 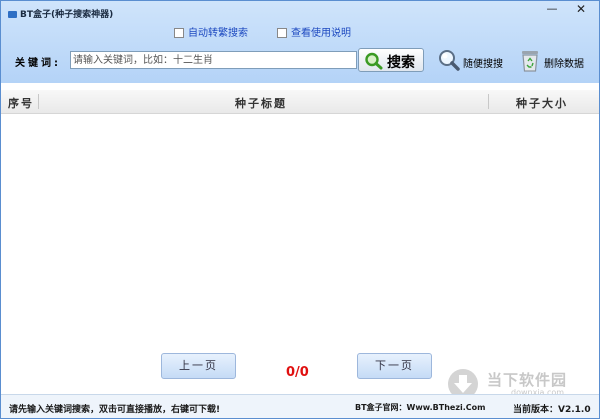 I want to click on random-search-button: 随便搜搜, so click(x=470, y=62).